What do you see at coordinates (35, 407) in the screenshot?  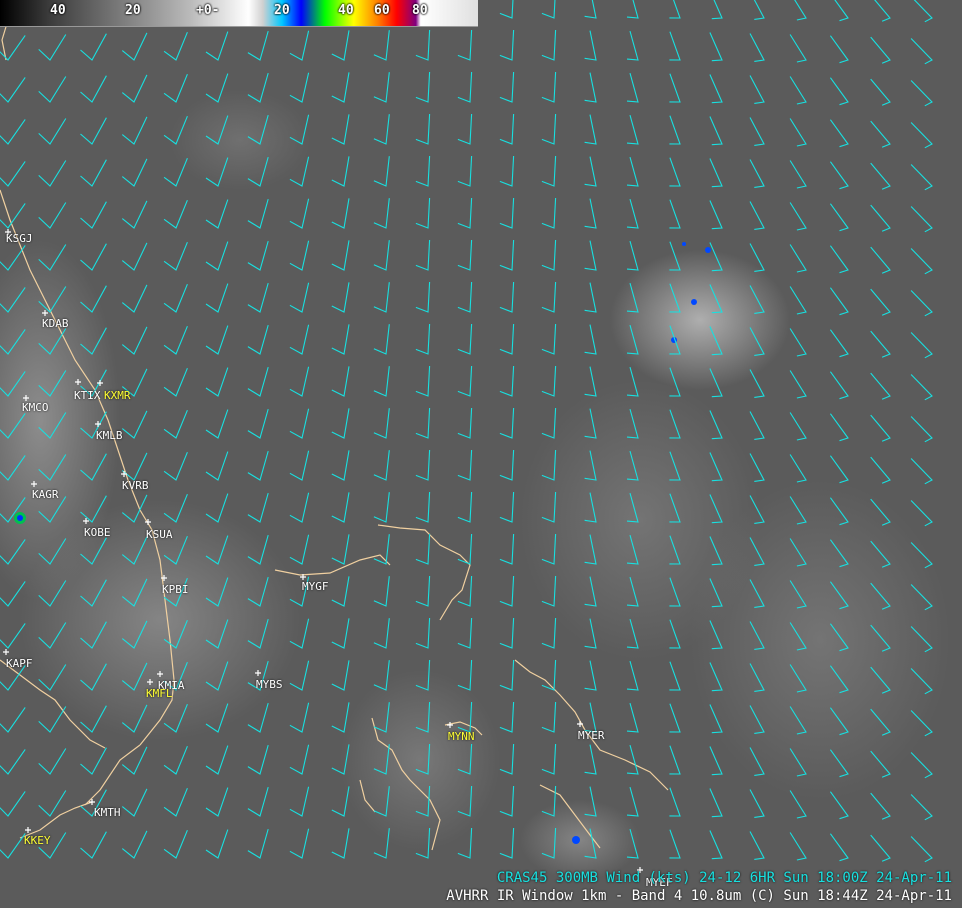 I see `station-label: KMCO` at bounding box center [35, 407].